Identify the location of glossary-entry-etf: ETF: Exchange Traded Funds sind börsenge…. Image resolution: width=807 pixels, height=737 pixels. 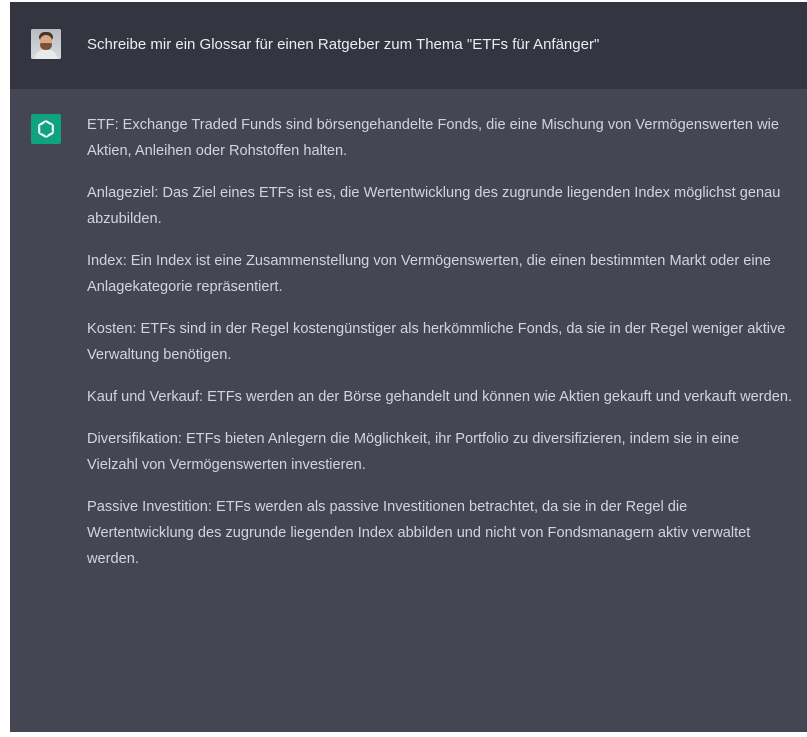
(433, 138).